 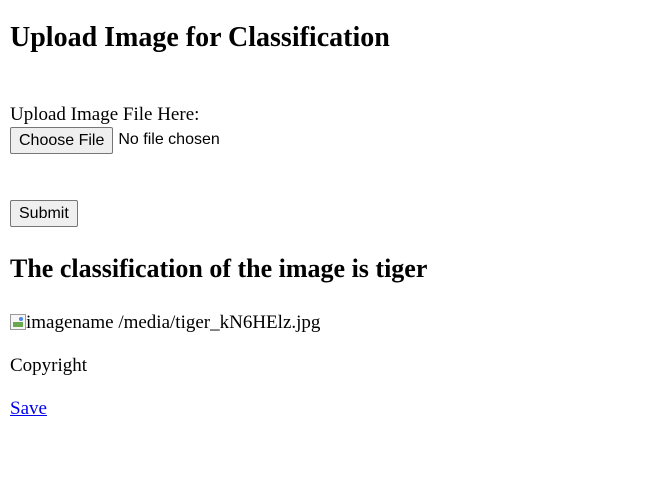 What do you see at coordinates (173, 322) in the screenshot?
I see `image-alt-text: imagename /media/tiger_kN6HElz.jpg` at bounding box center [173, 322].